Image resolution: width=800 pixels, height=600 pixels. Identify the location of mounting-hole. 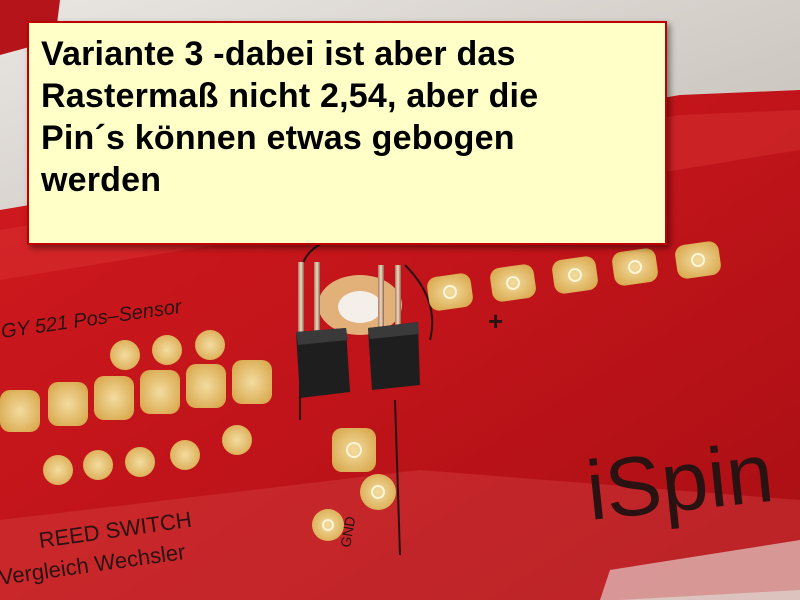
(360, 307).